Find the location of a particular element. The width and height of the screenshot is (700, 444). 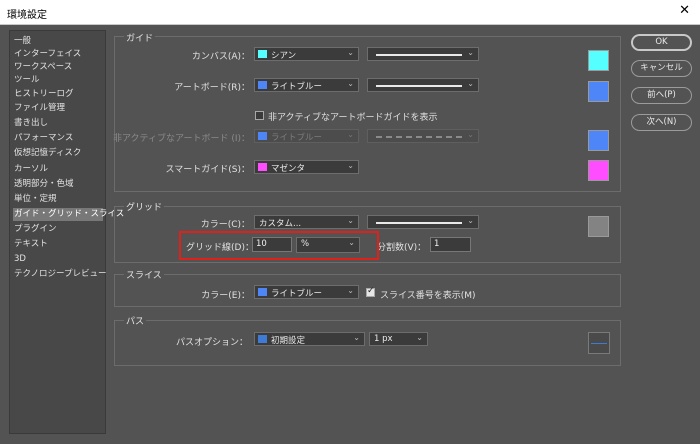

canvas-style-select: ⌄ is located at coordinates (423, 54).